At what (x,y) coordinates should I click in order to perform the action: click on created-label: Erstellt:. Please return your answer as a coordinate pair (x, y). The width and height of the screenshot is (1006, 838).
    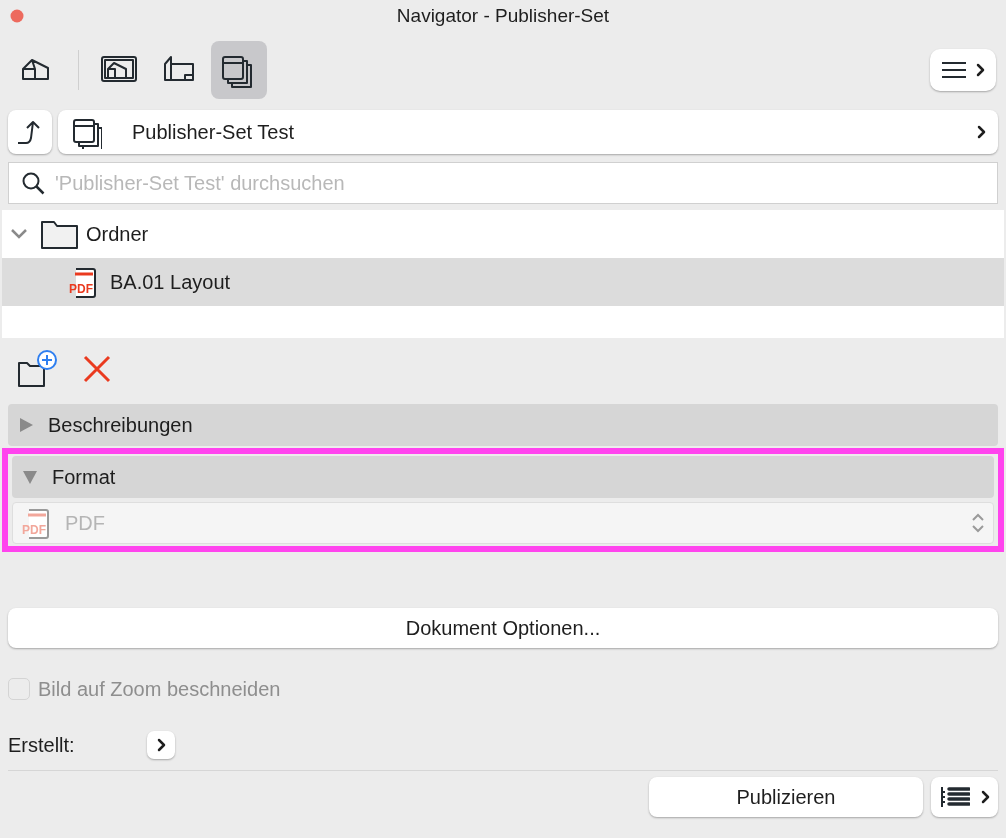
    Looking at the image, I should click on (42, 745).